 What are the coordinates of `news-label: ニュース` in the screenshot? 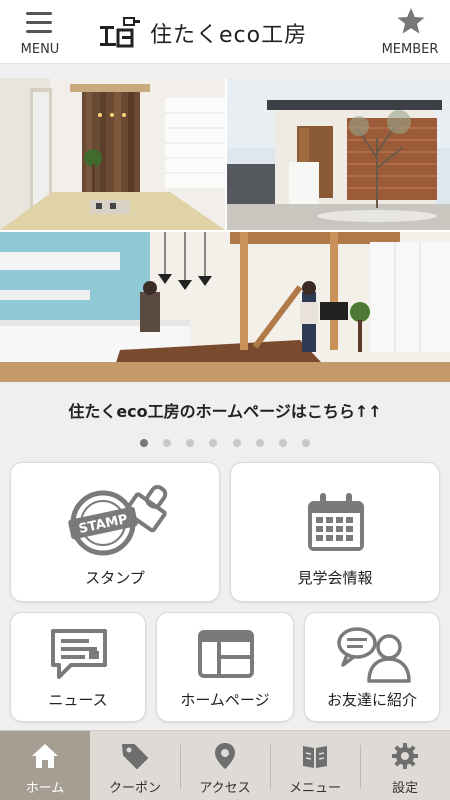 It's located at (78, 700).